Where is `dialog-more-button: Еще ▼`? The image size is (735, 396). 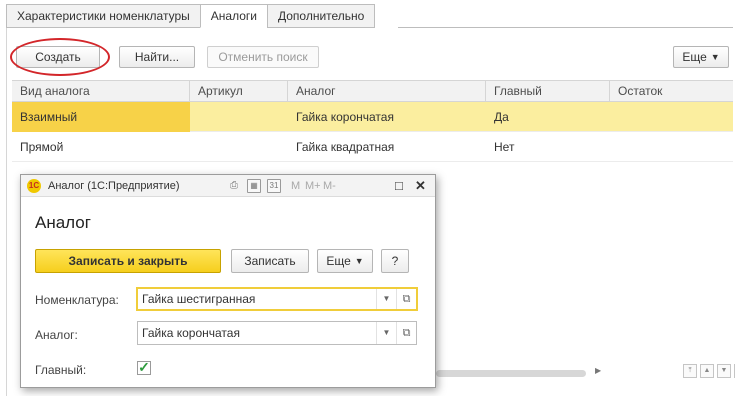
dialog-more-button: Еще ▼ is located at coordinates (345, 261).